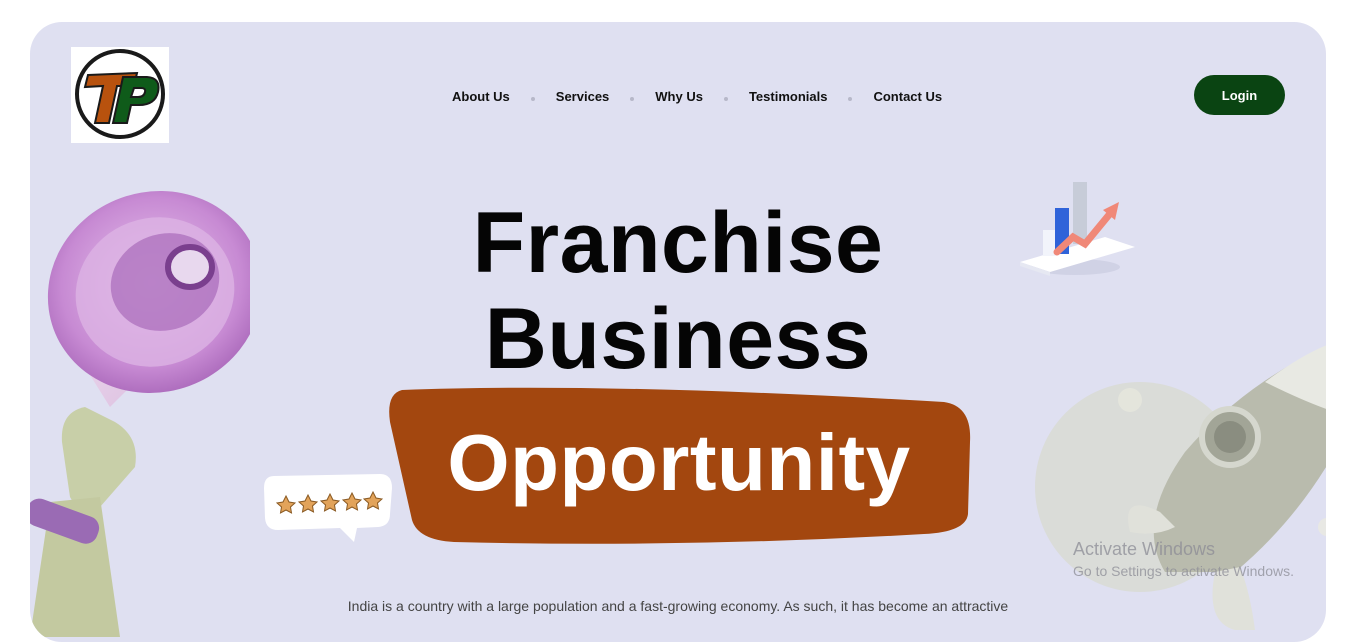  Describe the element at coordinates (788, 96) in the screenshot. I see `nav-testimonials: Testimonials` at that location.